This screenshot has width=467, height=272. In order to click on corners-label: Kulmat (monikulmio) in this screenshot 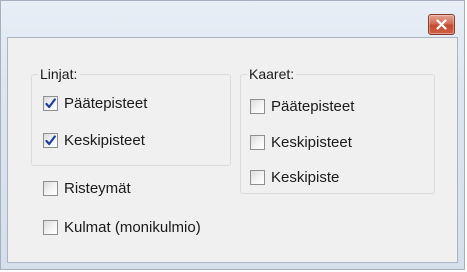, I will do `click(132, 227)`.